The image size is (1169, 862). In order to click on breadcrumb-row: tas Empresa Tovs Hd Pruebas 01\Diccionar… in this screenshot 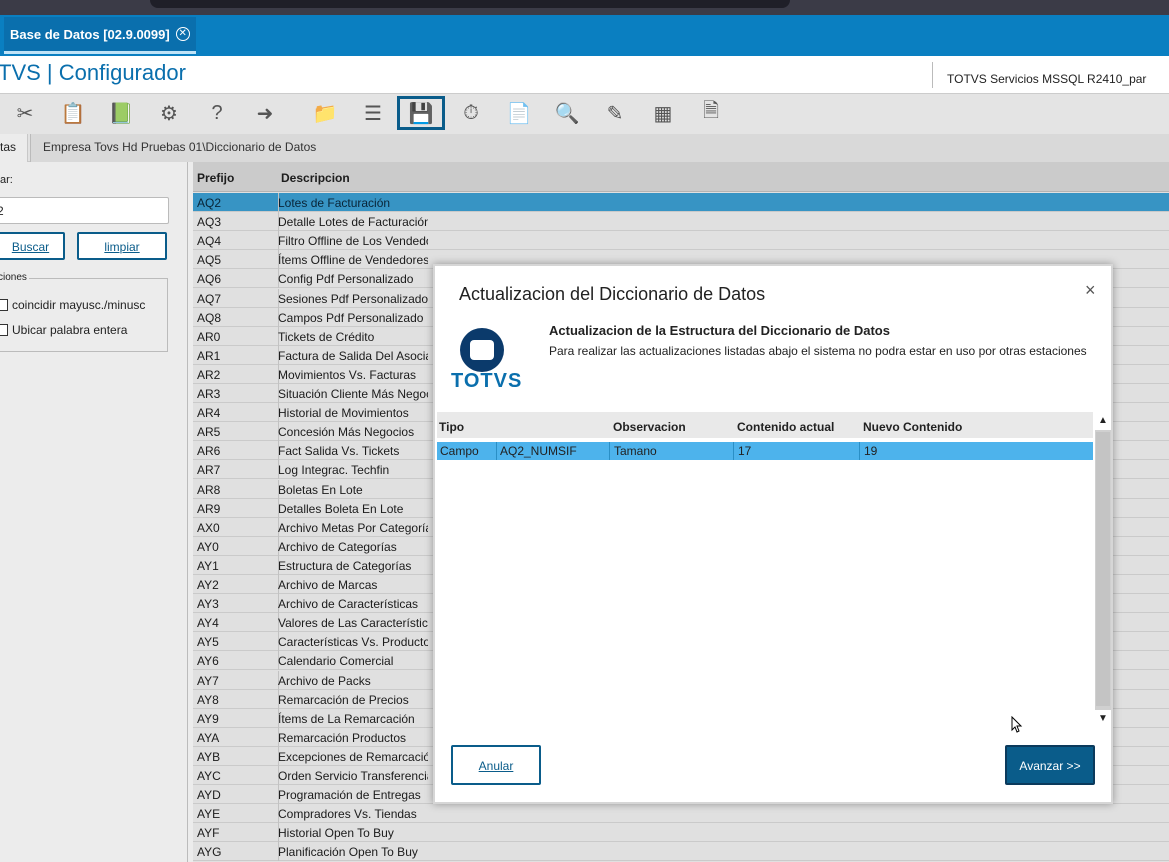, I will do `click(584, 148)`.